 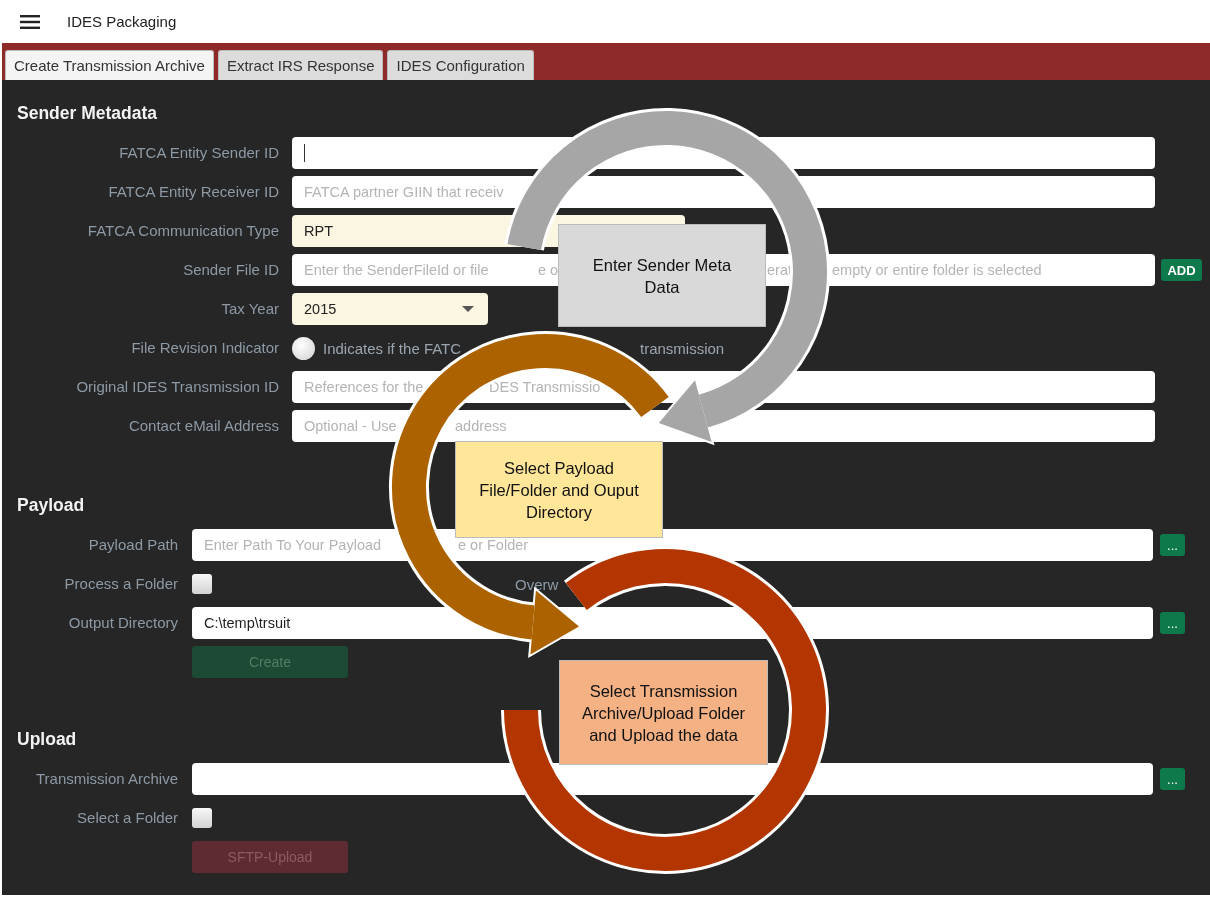 I want to click on field-label: Output Directory, so click(x=123, y=623).